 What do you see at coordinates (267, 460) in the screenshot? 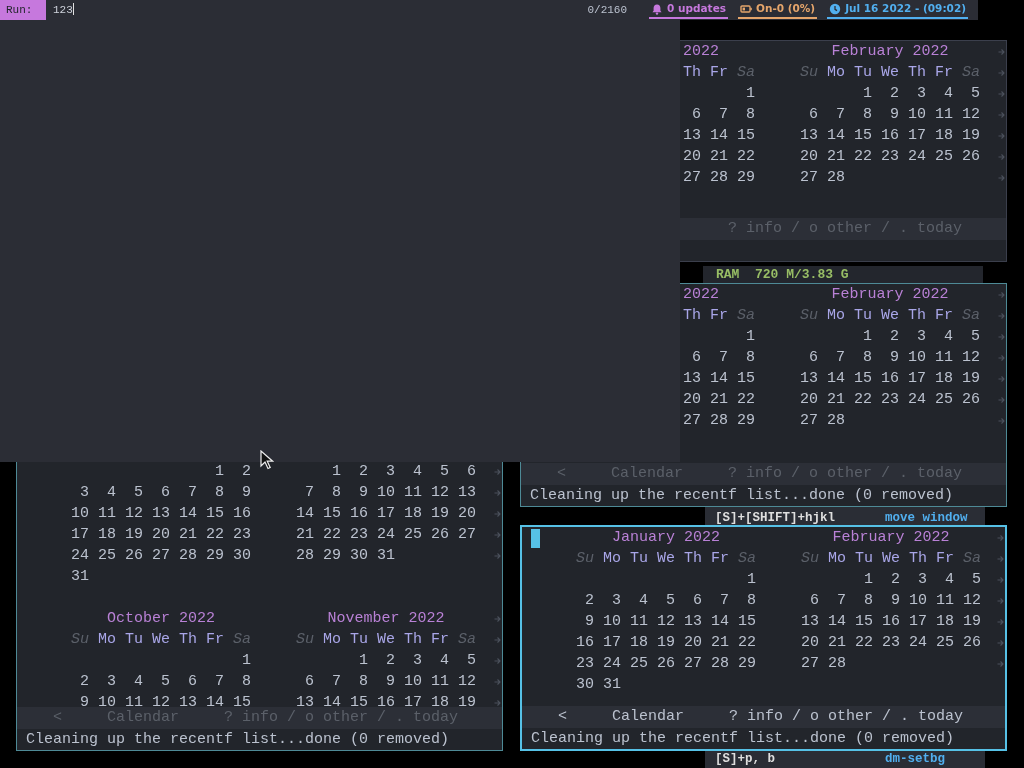
I see `mouse-pointer-icon` at bounding box center [267, 460].